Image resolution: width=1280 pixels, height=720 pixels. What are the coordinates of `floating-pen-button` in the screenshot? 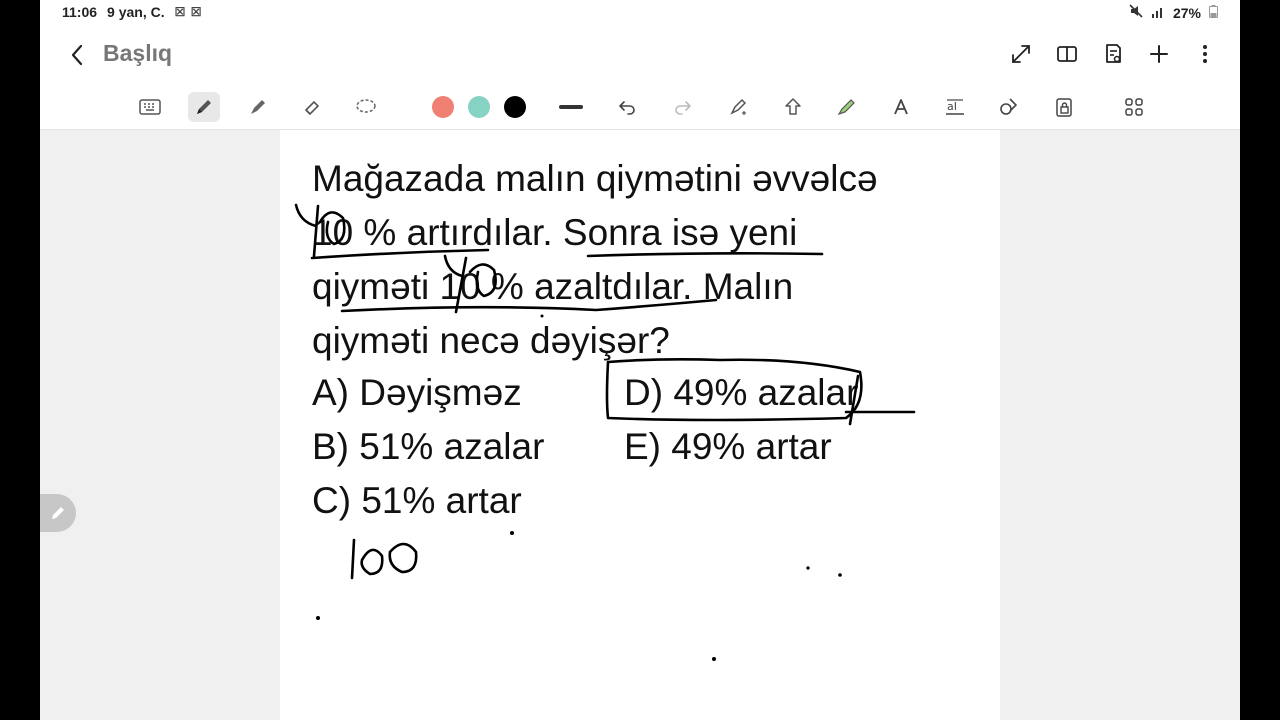 It's located at (58, 513).